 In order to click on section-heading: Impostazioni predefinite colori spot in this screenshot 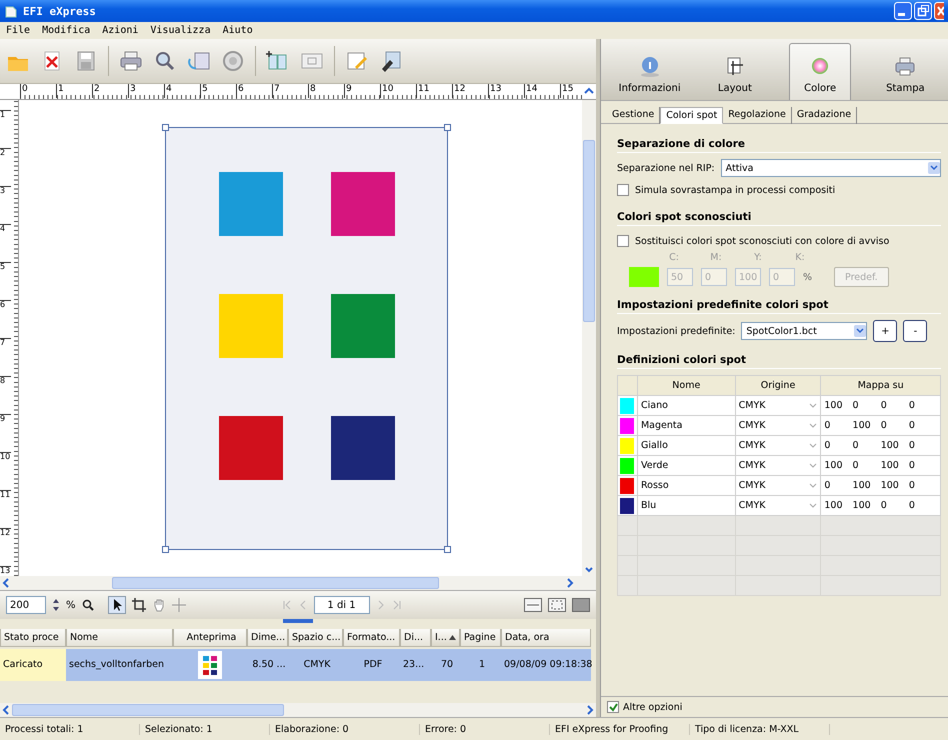, I will do `click(779, 306)`.